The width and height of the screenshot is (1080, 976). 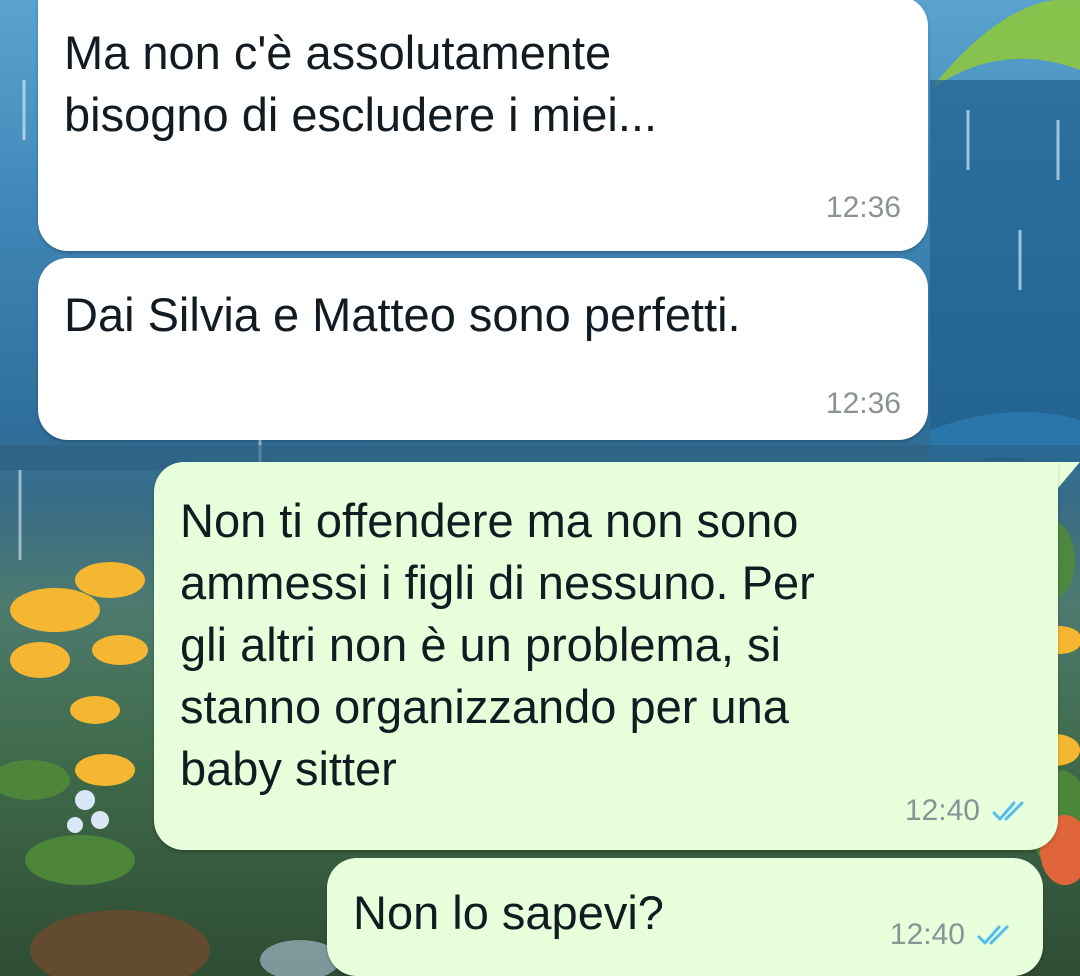 I want to click on message-text: Dai Silvia e Matteo sono perfetti., so click(x=402, y=314).